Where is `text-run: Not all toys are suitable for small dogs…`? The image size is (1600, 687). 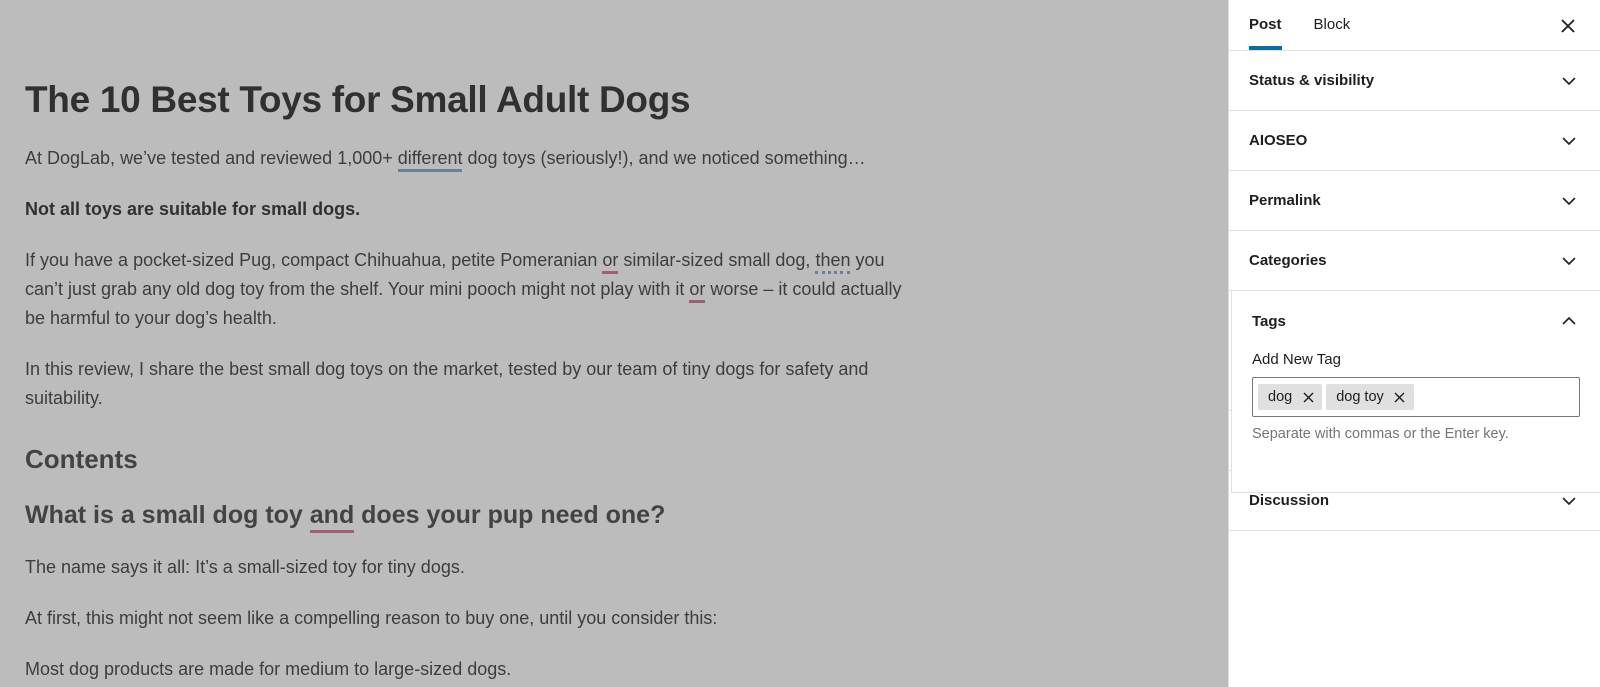 text-run: Not all toys are suitable for small dogs… is located at coordinates (193, 209).